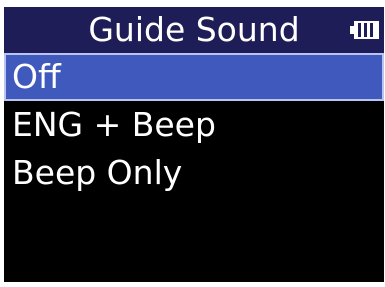  I want to click on screen-title: Guide Sound, so click(194, 29).